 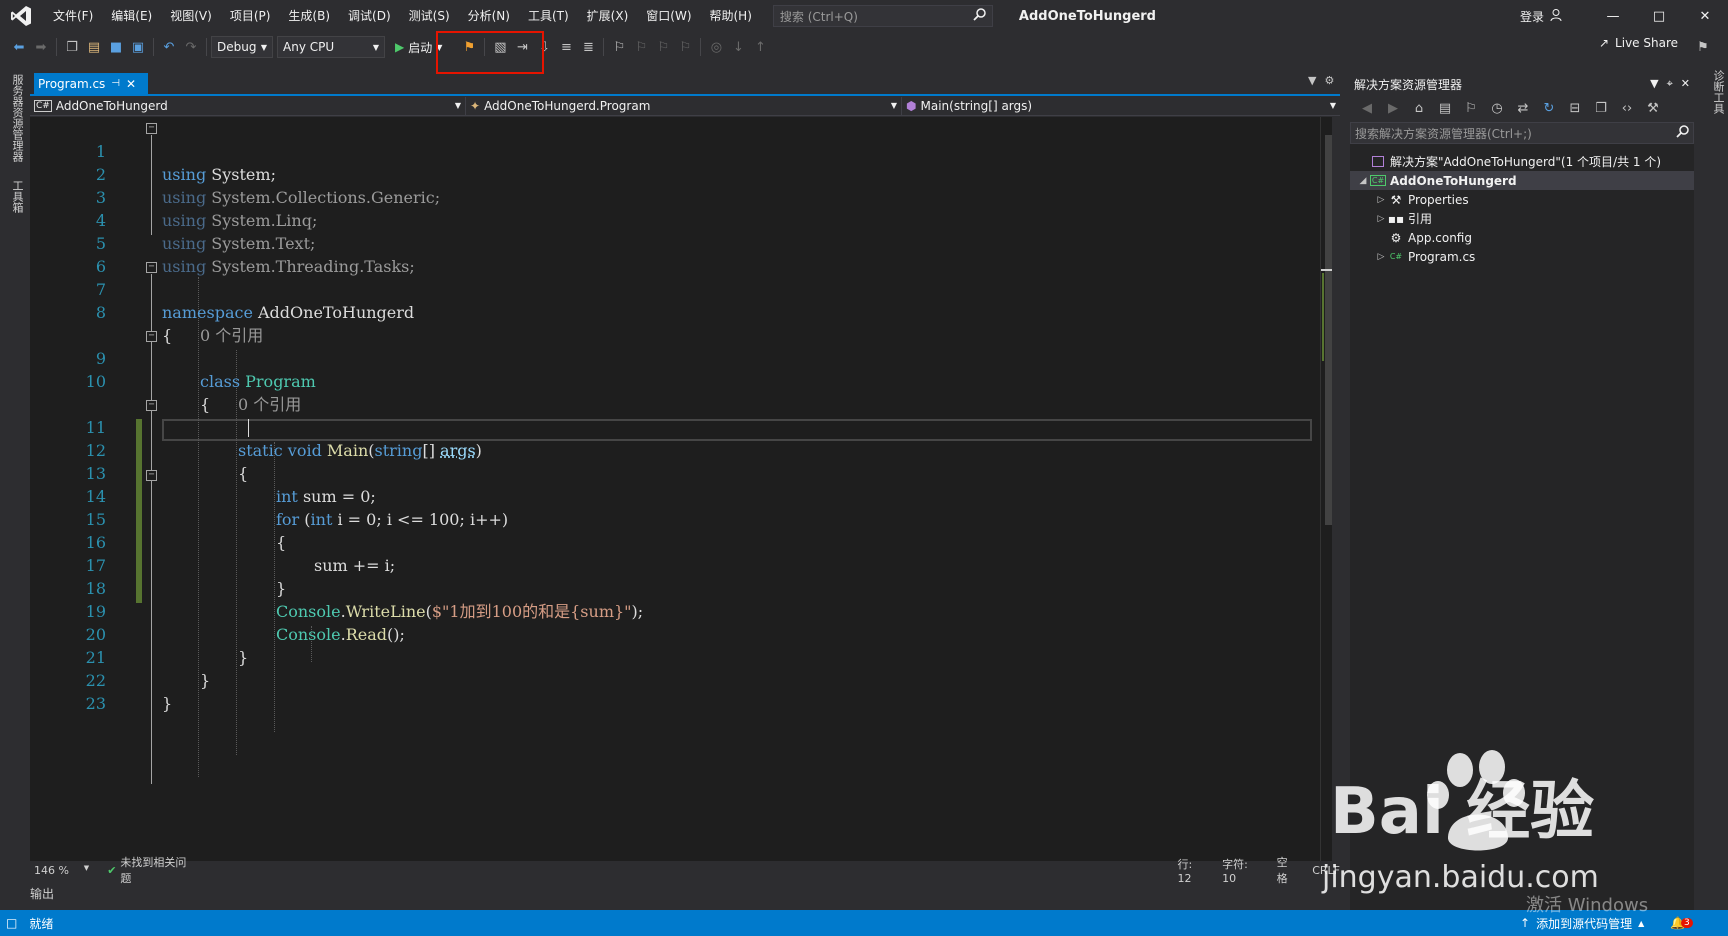 What do you see at coordinates (1312, 80) in the screenshot?
I see `tab-dropdown-icon: ▼` at bounding box center [1312, 80].